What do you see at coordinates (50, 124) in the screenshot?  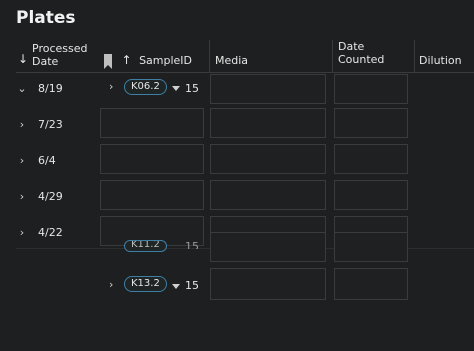 I see `group-date: 7/23` at bounding box center [50, 124].